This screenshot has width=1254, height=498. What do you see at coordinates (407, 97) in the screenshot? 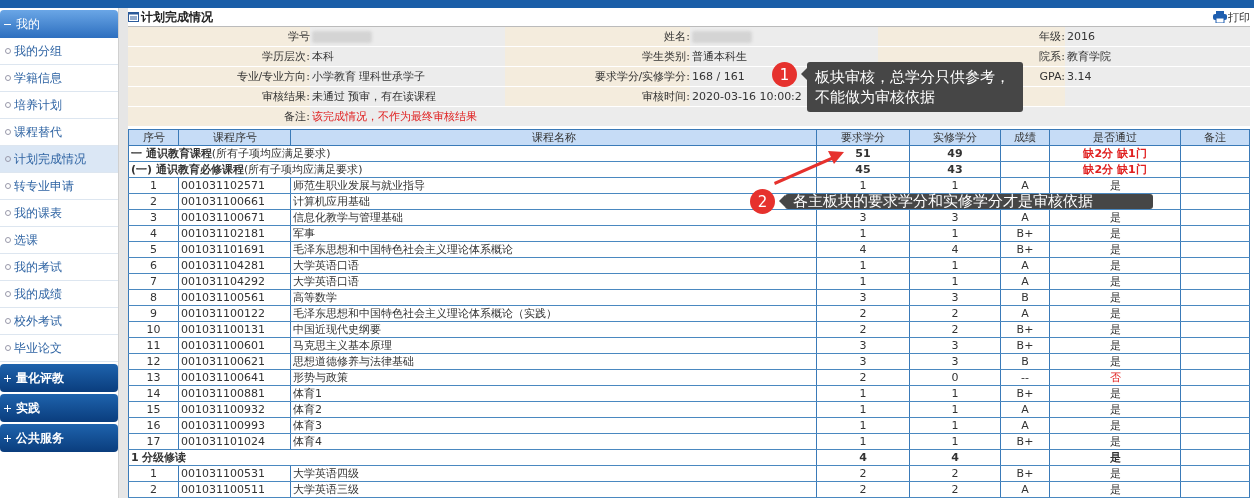
I see `info-value: 未通过 预审，有在读课程` at bounding box center [407, 97].